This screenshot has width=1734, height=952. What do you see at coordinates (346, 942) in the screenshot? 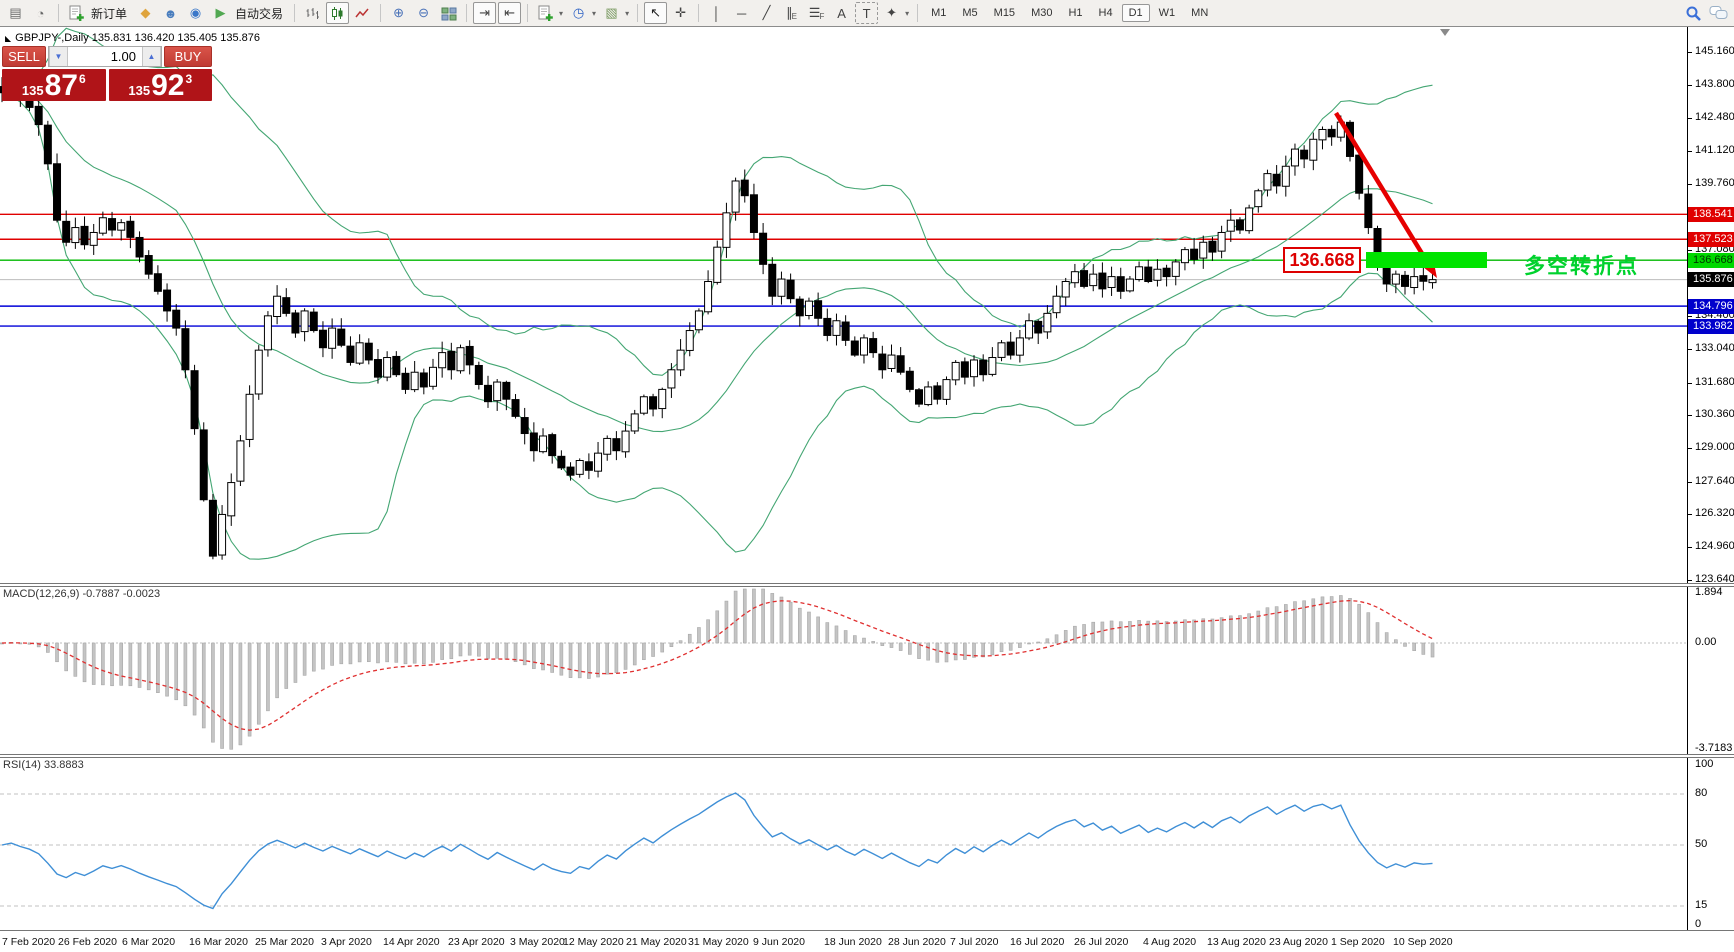
I see `date-axis-label: 3 Apr 2020` at bounding box center [346, 942].